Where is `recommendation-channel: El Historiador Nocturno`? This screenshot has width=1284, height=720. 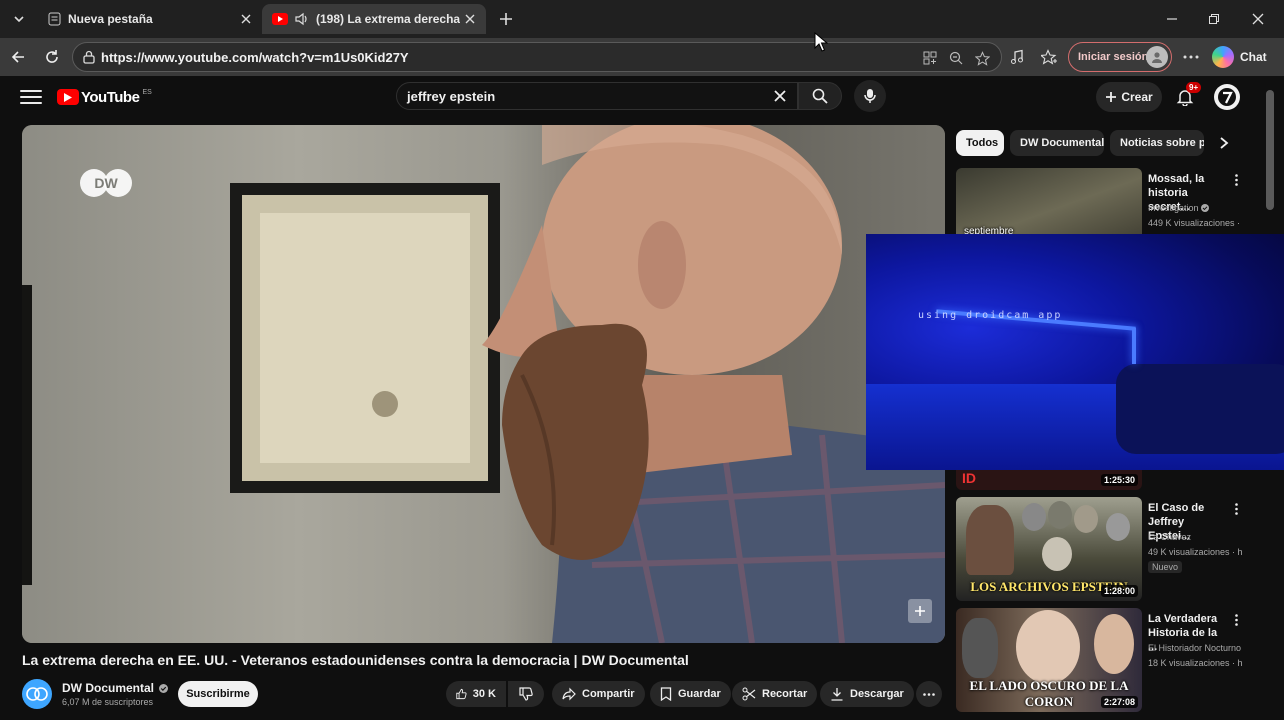 recommendation-channel: El Historiador Nocturno is located at coordinates (1195, 648).